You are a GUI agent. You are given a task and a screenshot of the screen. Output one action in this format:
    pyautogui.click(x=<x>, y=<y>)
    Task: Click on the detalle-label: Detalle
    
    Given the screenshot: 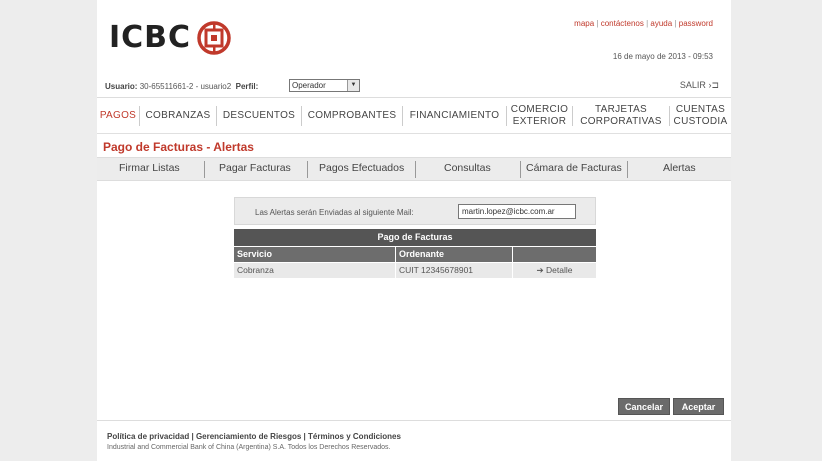 What is the action you would take?
    pyautogui.click(x=559, y=270)
    